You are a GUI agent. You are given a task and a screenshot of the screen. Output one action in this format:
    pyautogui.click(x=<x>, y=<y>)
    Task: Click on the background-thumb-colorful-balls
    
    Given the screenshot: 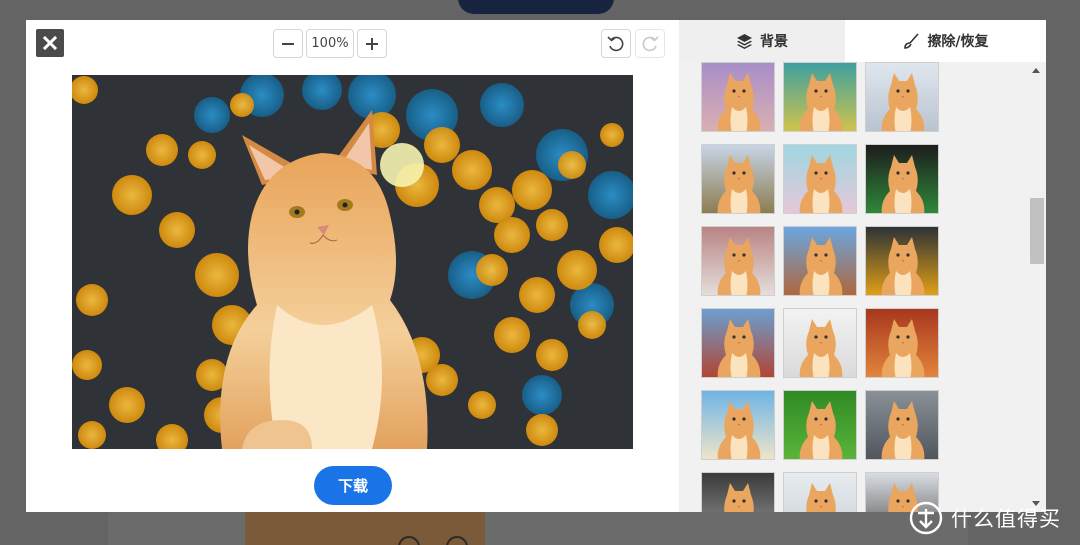 What is the action you would take?
    pyautogui.click(x=820, y=97)
    